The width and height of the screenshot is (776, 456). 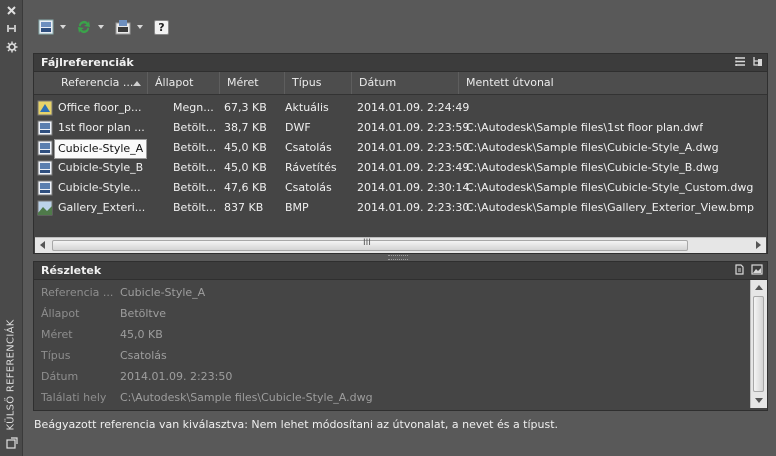 What do you see at coordinates (757, 269) in the screenshot?
I see `preview-icon` at bounding box center [757, 269].